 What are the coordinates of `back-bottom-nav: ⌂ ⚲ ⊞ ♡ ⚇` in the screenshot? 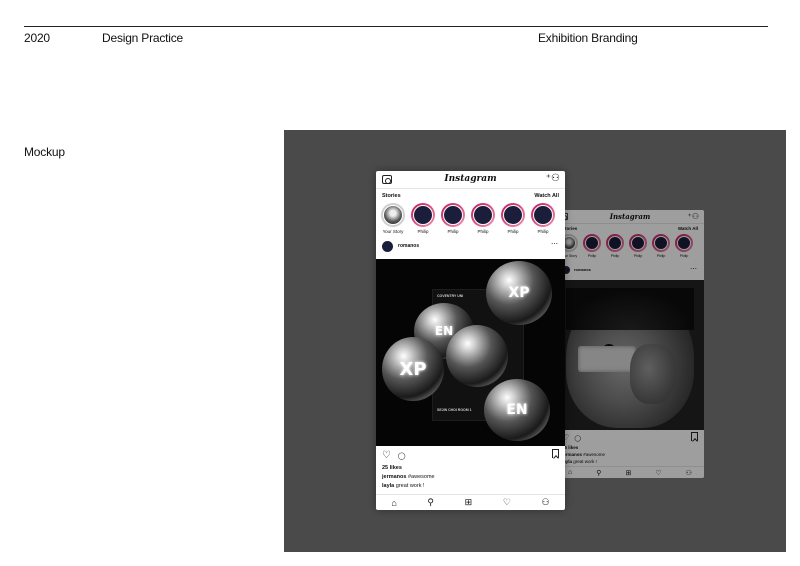 It's located at (630, 472).